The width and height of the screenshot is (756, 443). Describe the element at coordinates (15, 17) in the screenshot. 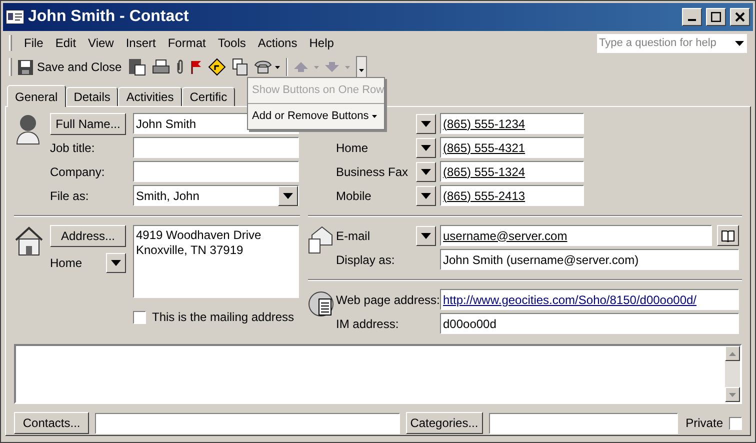

I see `contact-card-icon` at that location.